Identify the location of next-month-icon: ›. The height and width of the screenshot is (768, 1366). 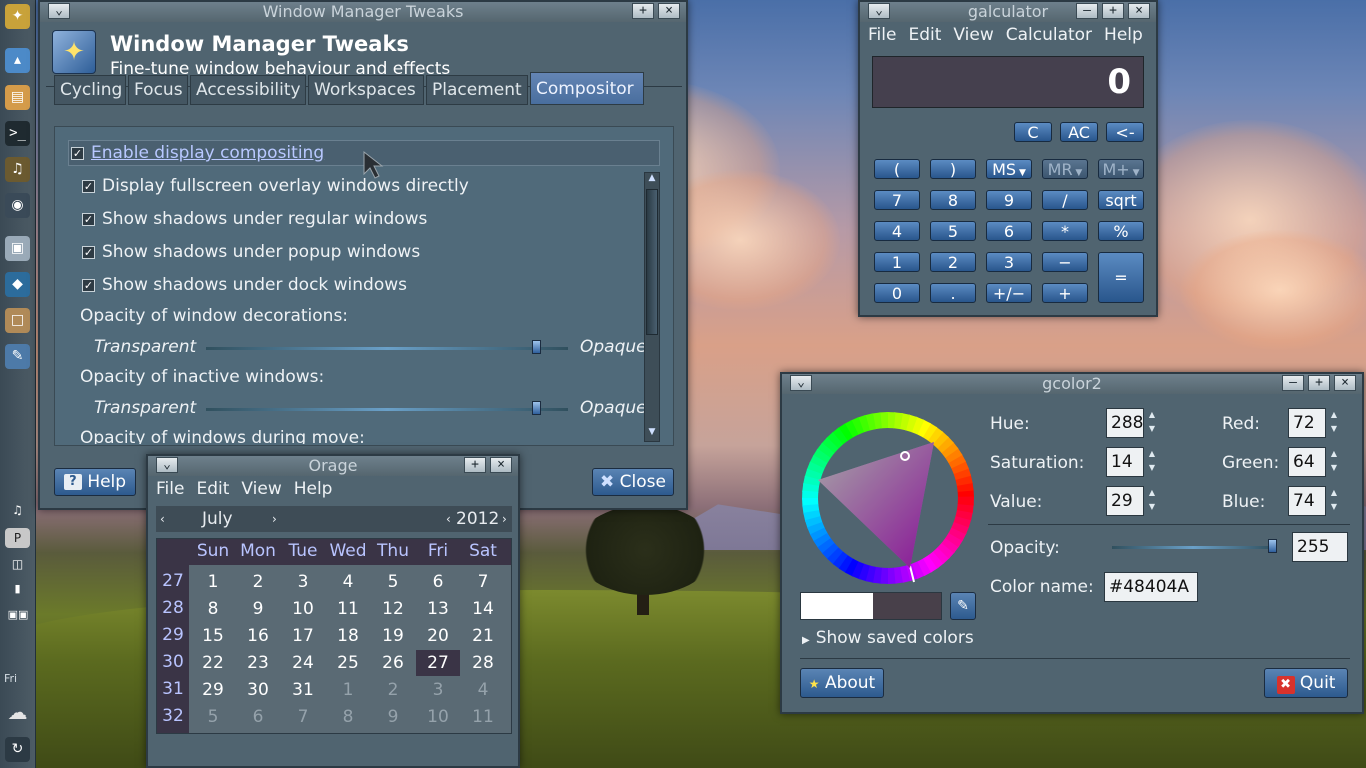
(274, 519).